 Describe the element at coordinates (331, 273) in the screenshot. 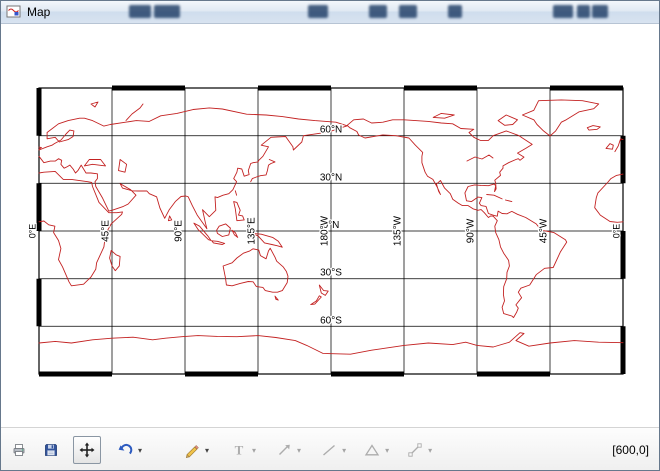

I see `lat-label: 30°S` at that location.